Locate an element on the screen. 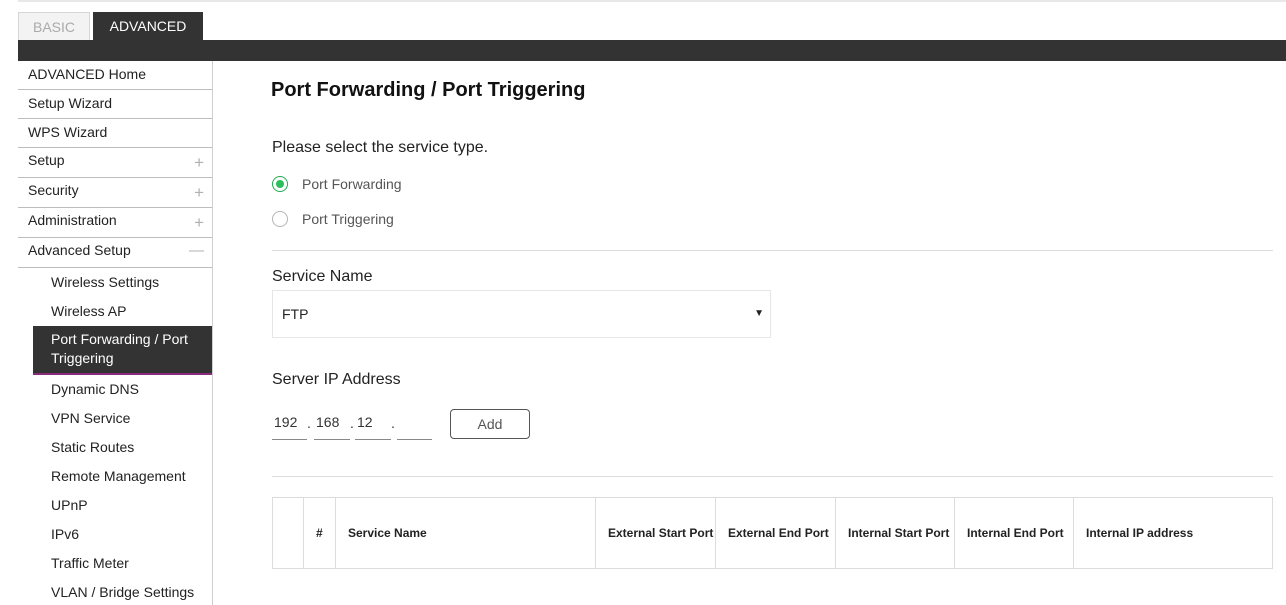 The image size is (1286, 605). sidebar-subitem-ipv6: IPv6 is located at coordinates (122, 534).